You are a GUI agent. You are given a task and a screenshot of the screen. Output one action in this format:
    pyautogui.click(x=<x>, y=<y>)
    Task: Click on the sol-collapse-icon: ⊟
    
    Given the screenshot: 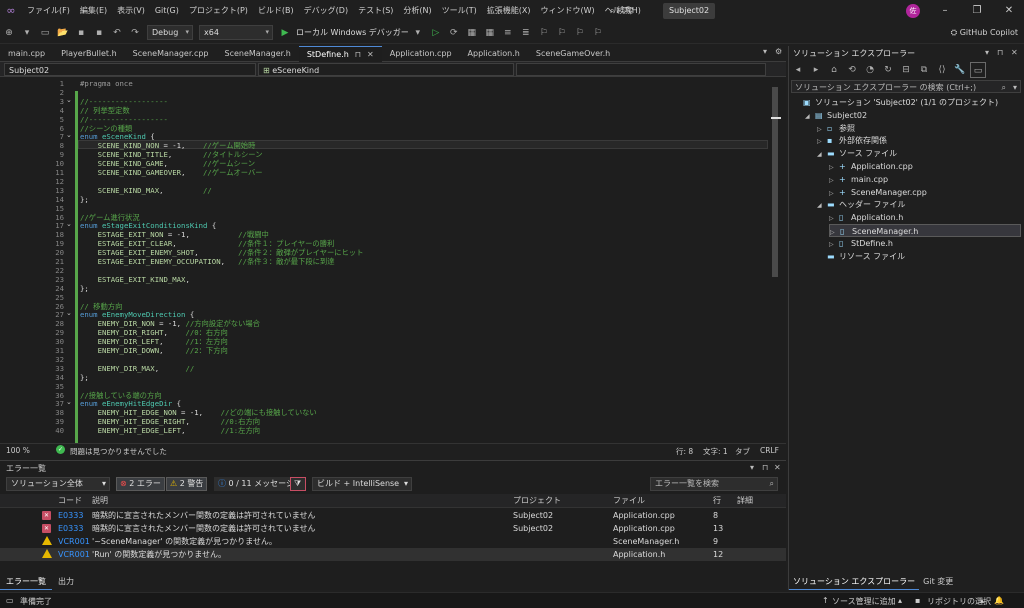 What is the action you would take?
    pyautogui.click(x=906, y=70)
    